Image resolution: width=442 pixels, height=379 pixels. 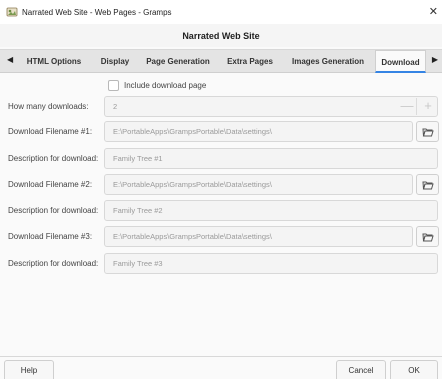 What do you see at coordinates (48, 106) in the screenshot?
I see `how-many-label: How many downloads:` at bounding box center [48, 106].